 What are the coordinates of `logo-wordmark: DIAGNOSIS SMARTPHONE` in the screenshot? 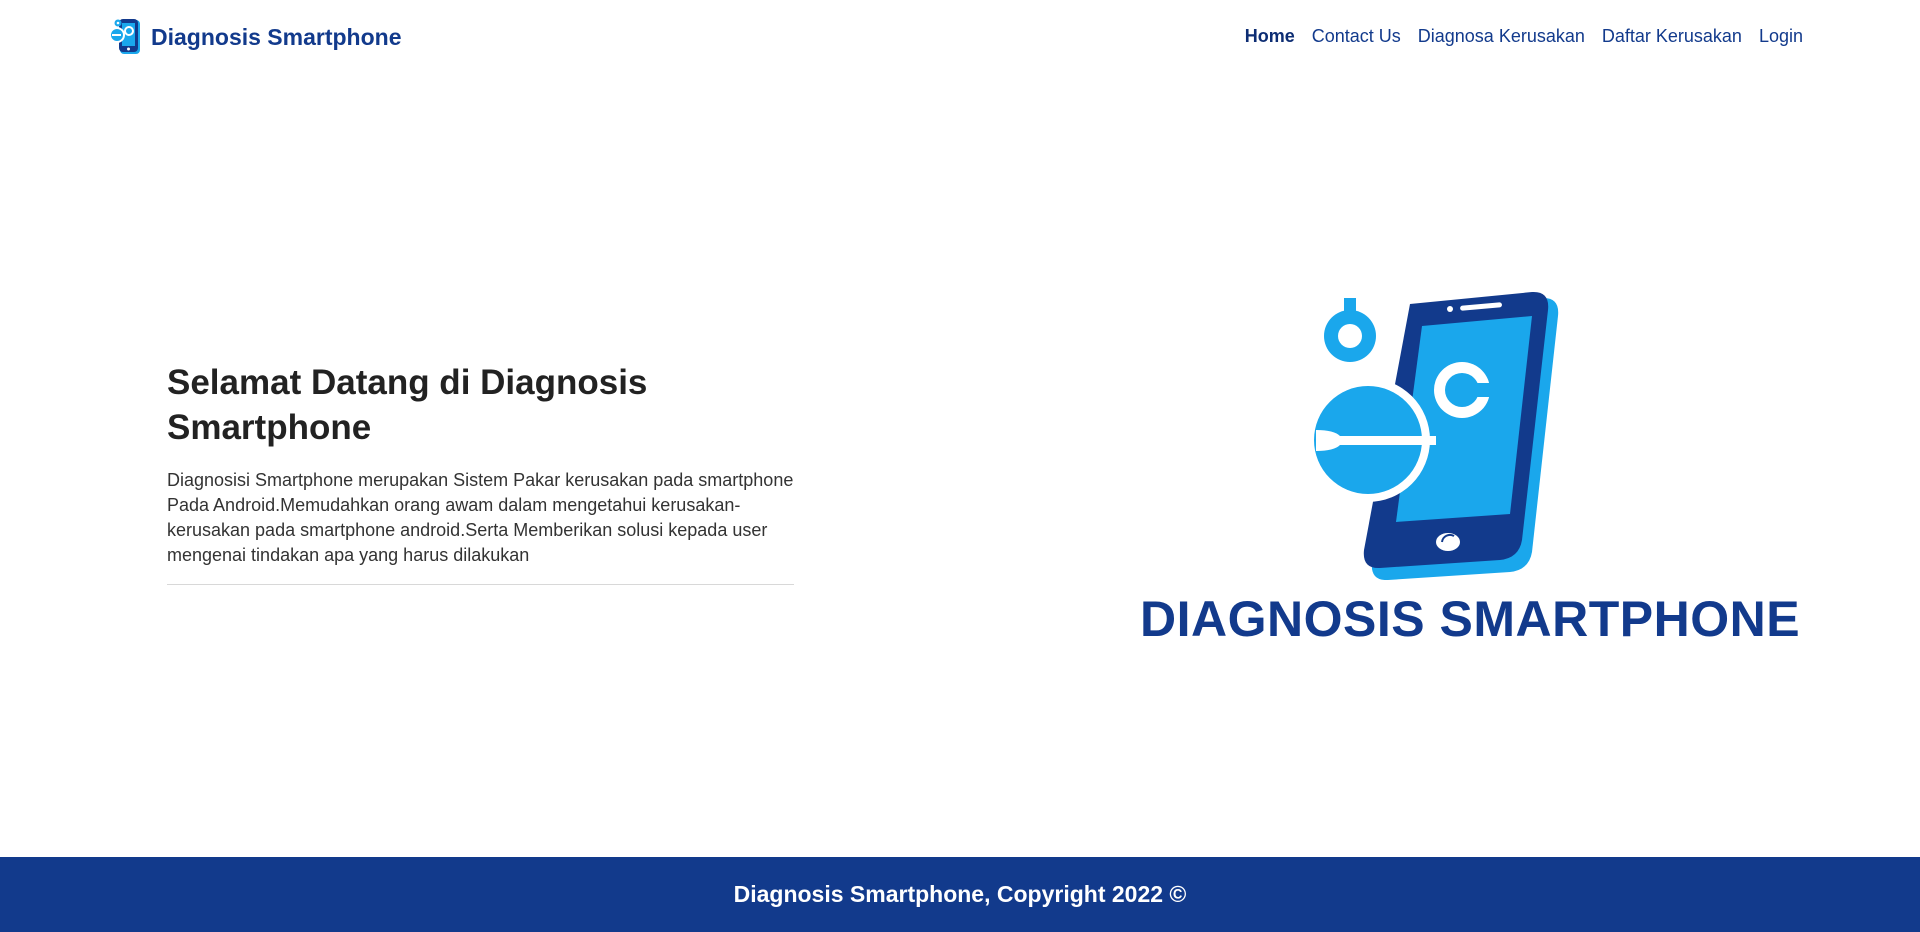 It's located at (1470, 619).